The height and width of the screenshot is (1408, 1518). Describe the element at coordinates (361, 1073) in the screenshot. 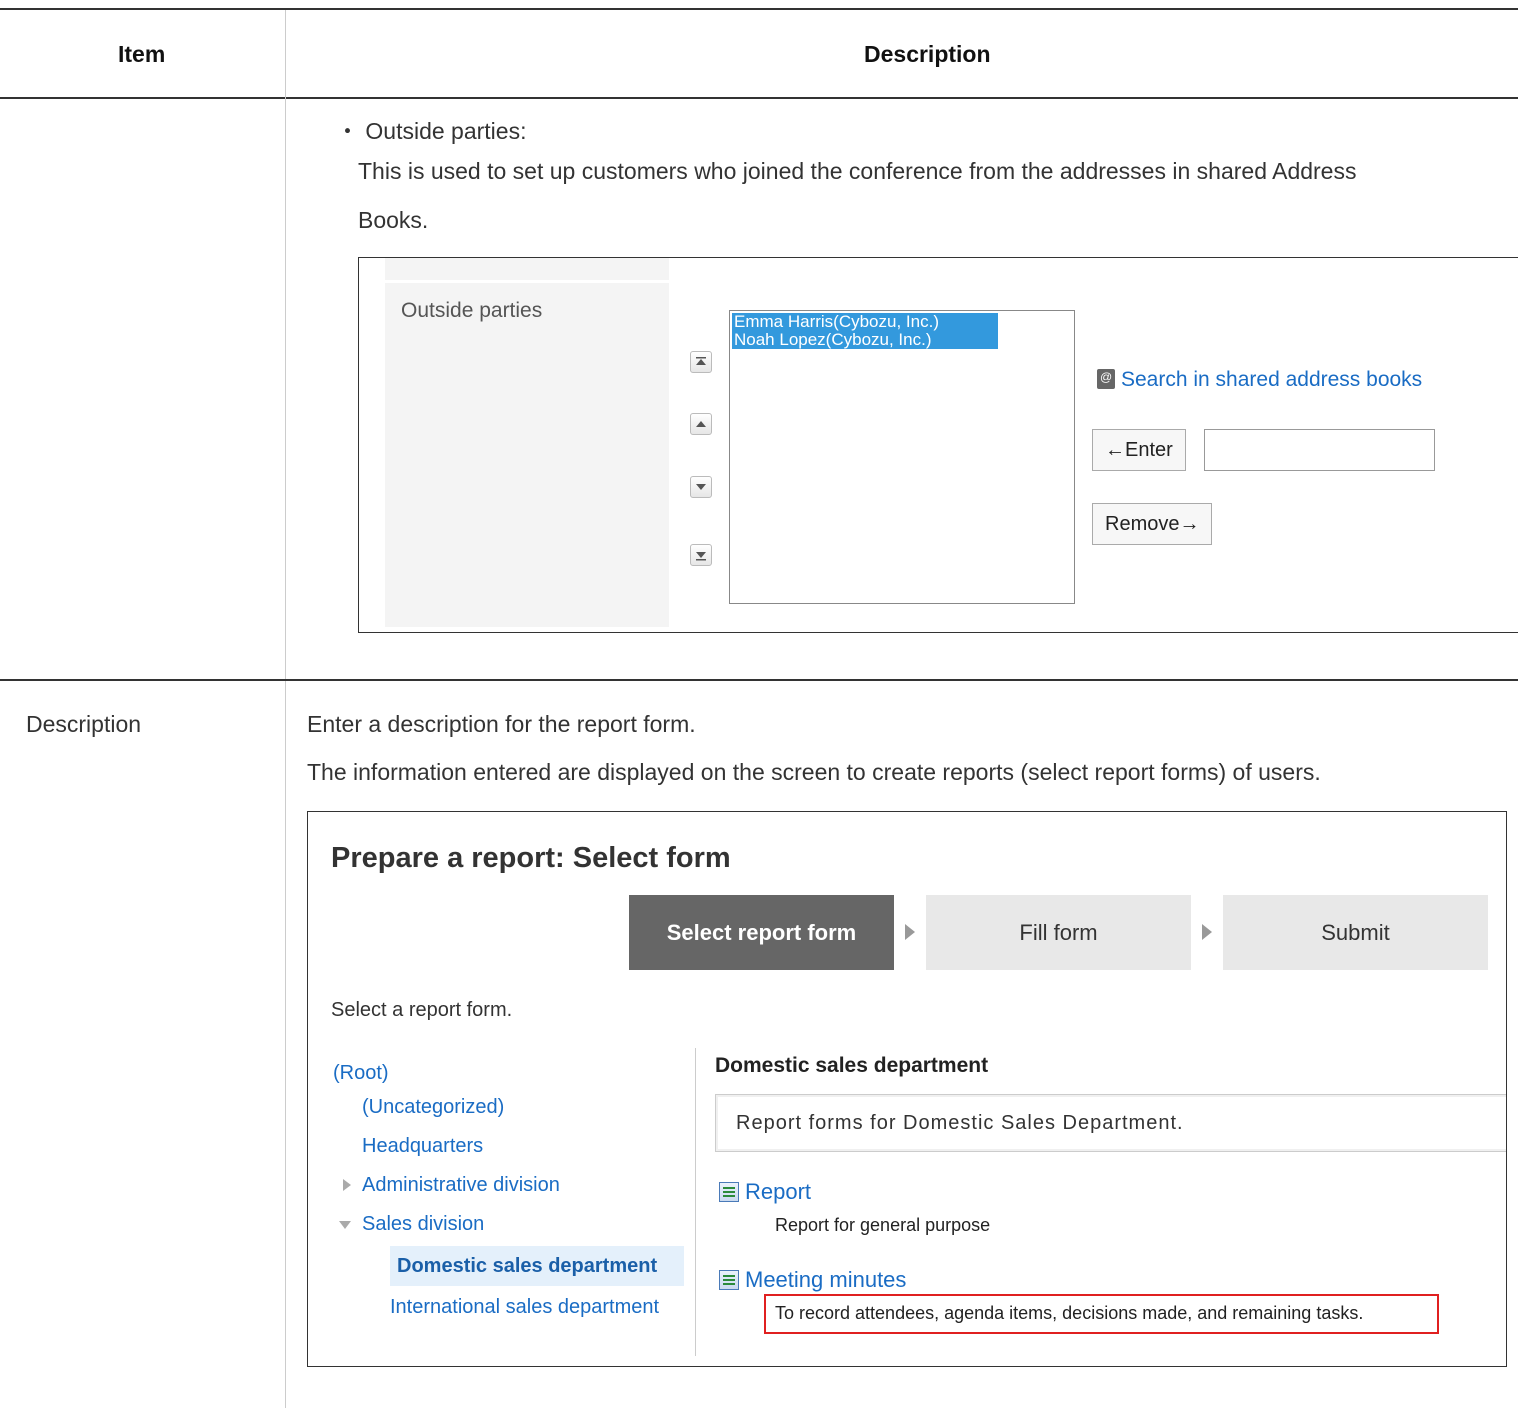

I see `tree-item-root: (Root)` at that location.